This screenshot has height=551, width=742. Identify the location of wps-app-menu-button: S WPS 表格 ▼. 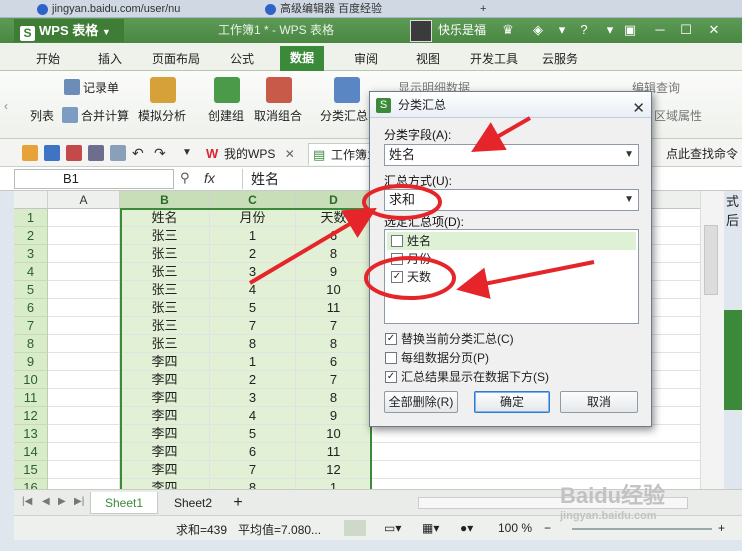
(69, 30).